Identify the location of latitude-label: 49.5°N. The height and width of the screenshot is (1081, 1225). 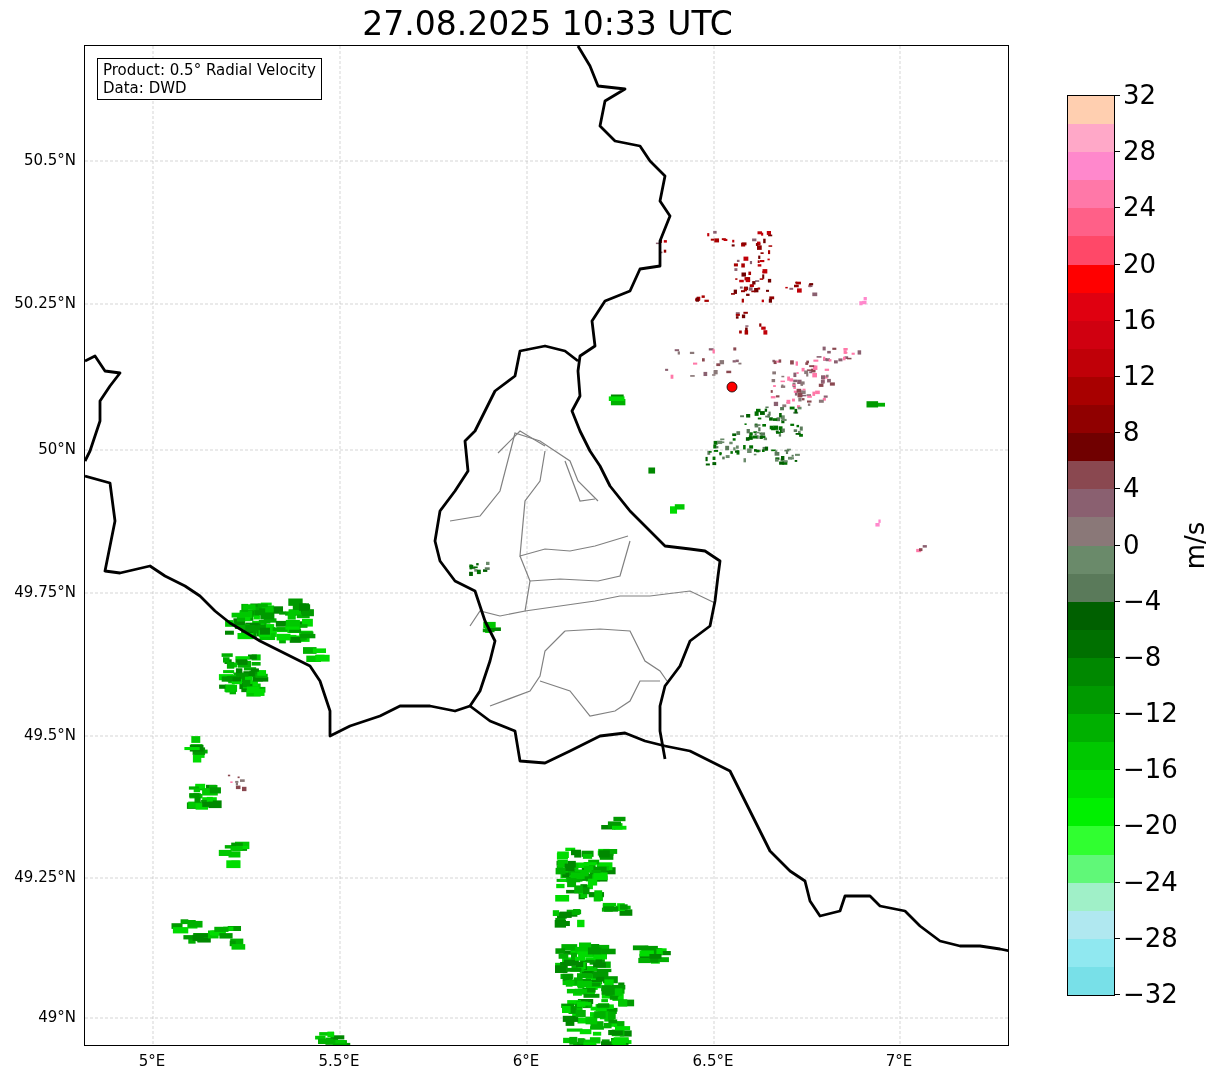
(49, 735).